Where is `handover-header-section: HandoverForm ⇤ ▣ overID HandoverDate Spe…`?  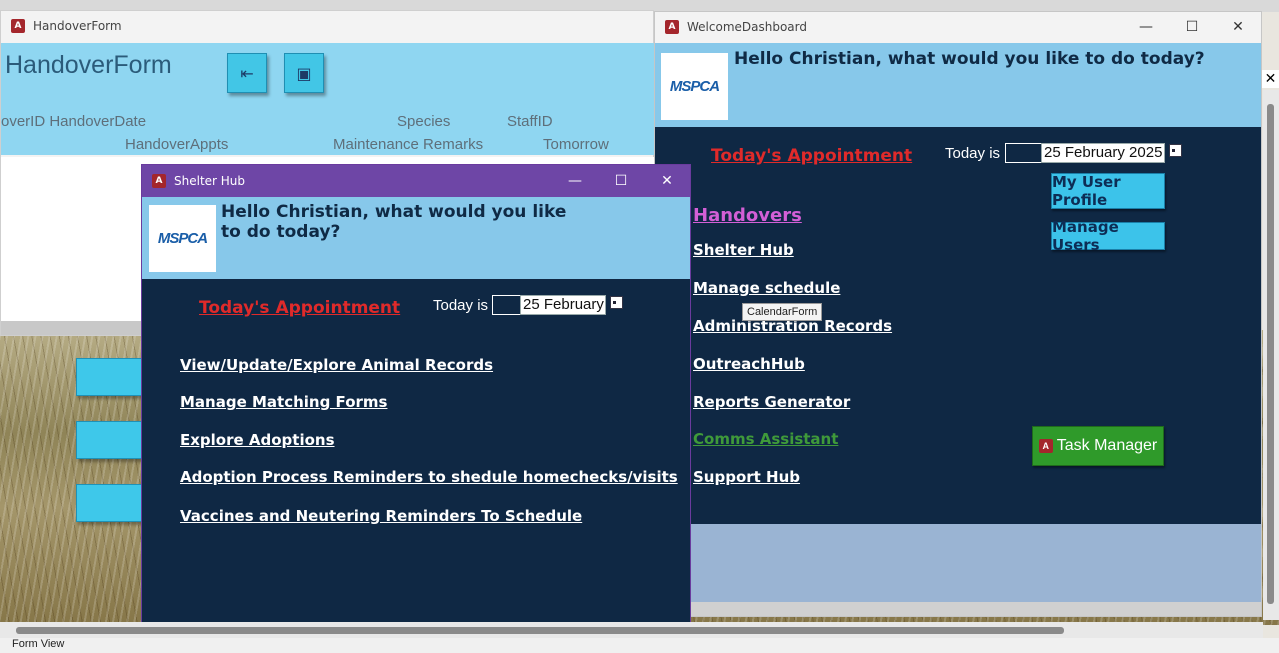 handover-header-section: HandoverForm ⇤ ▣ overID HandoverDate Spe… is located at coordinates (328, 99).